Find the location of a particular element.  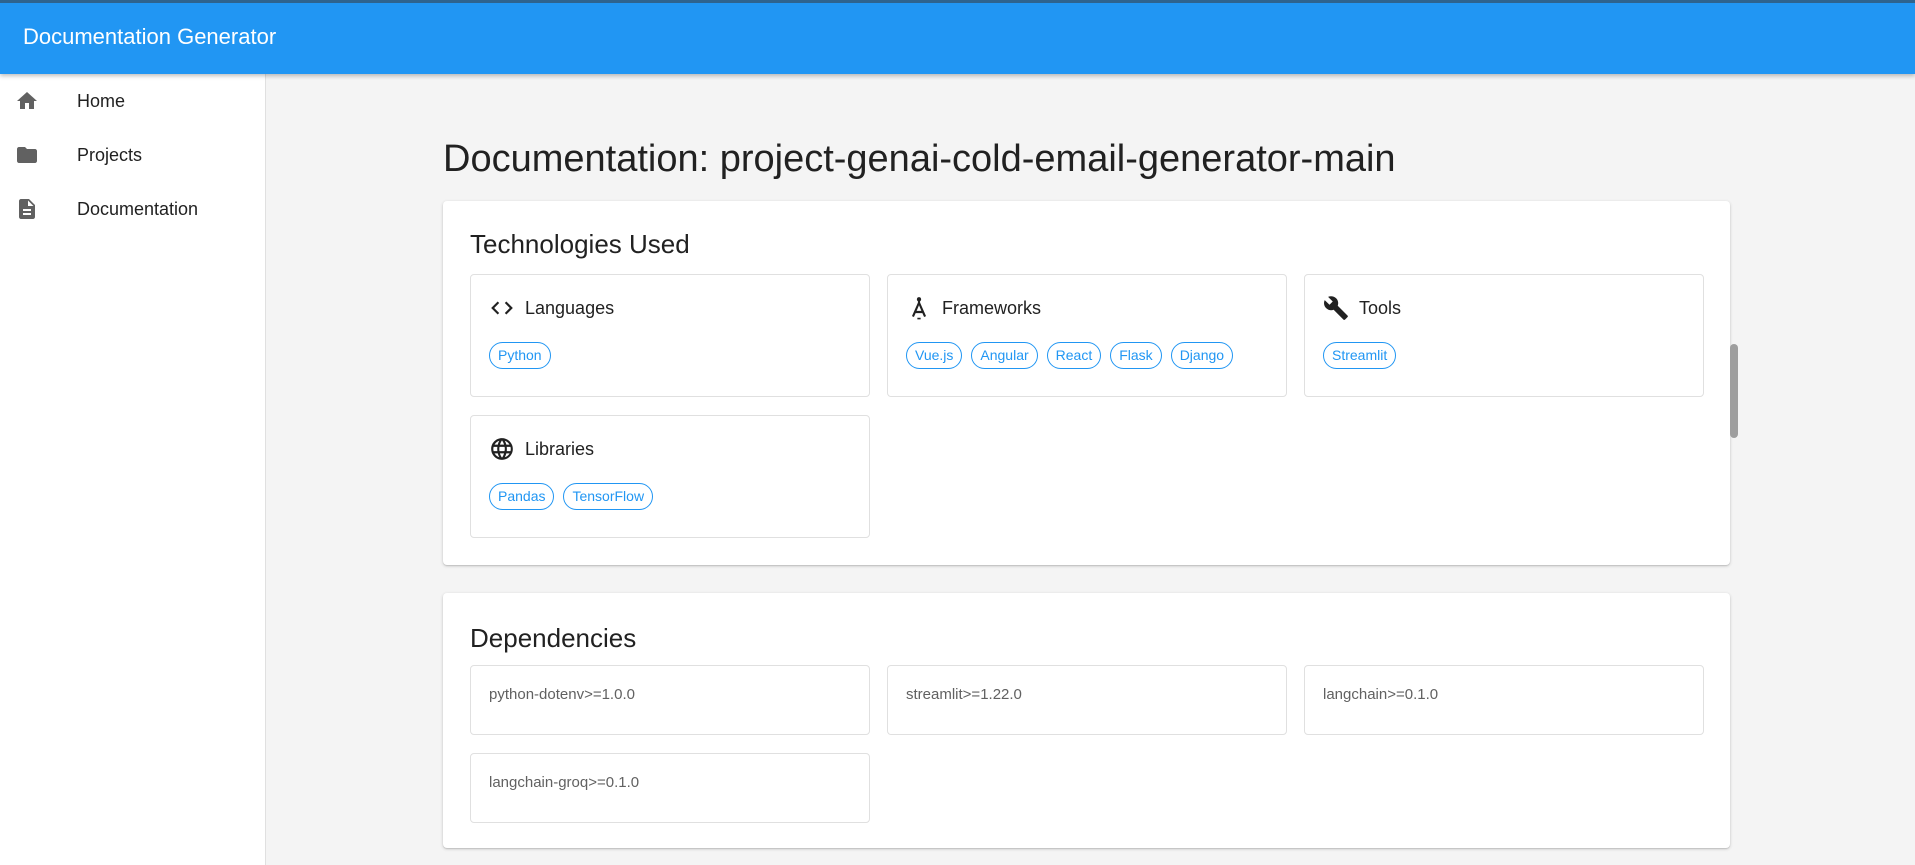

tech-chip: Flask is located at coordinates (1136, 355).